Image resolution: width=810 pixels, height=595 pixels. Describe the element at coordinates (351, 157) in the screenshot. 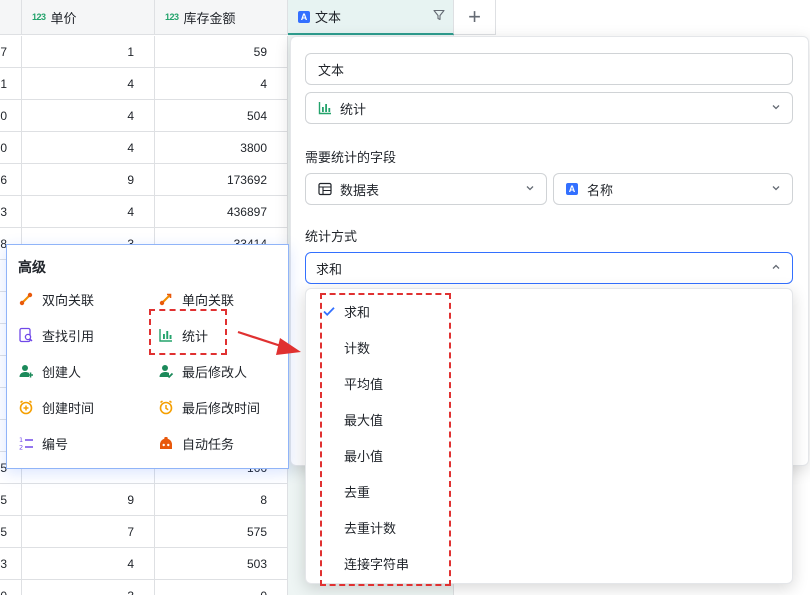

I see `stat-field-label: 需要统计的字段` at that location.